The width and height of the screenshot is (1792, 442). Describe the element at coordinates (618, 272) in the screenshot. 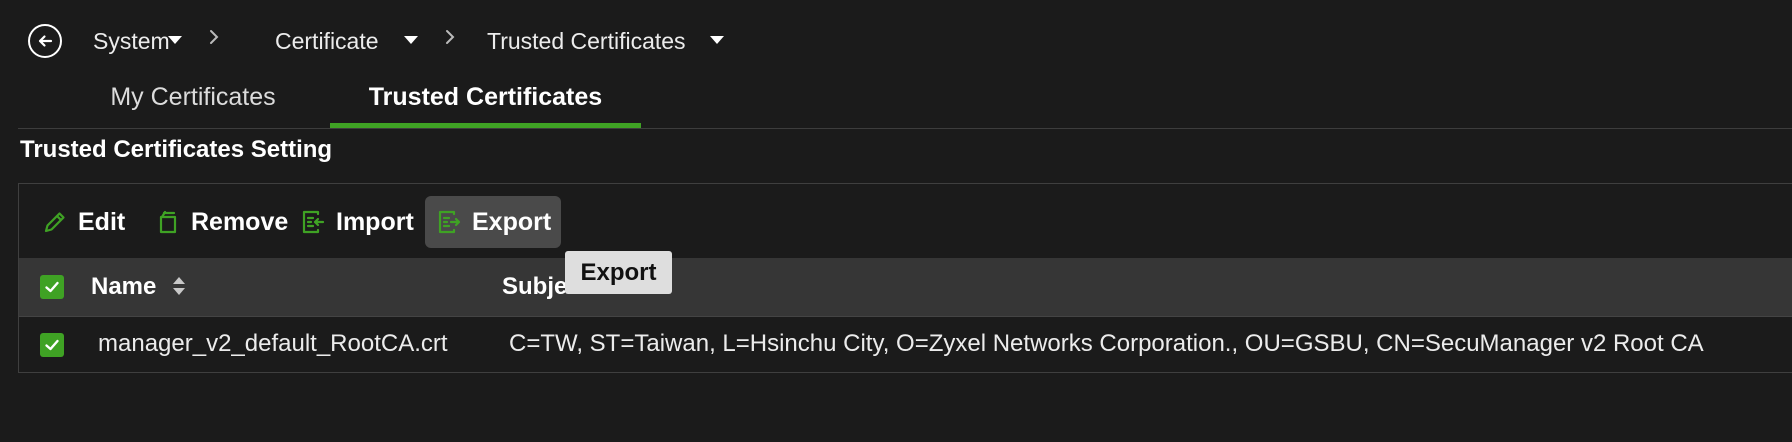

I see `export-tooltip: Export` at that location.